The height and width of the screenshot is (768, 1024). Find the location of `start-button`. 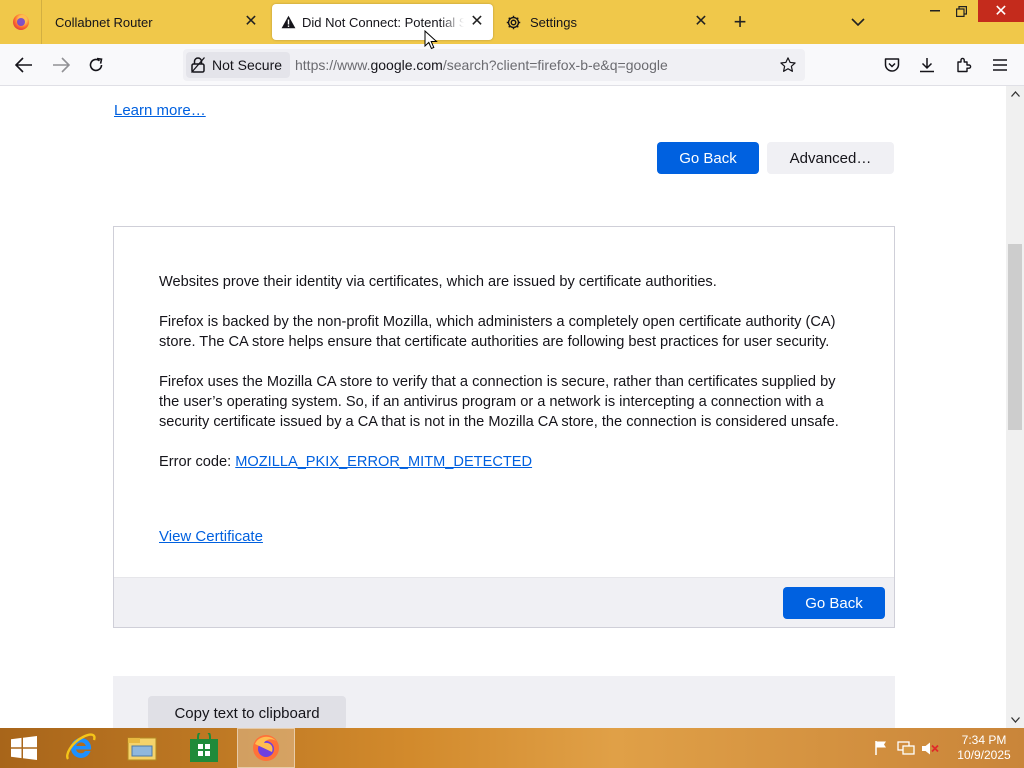

start-button is located at coordinates (24, 748).